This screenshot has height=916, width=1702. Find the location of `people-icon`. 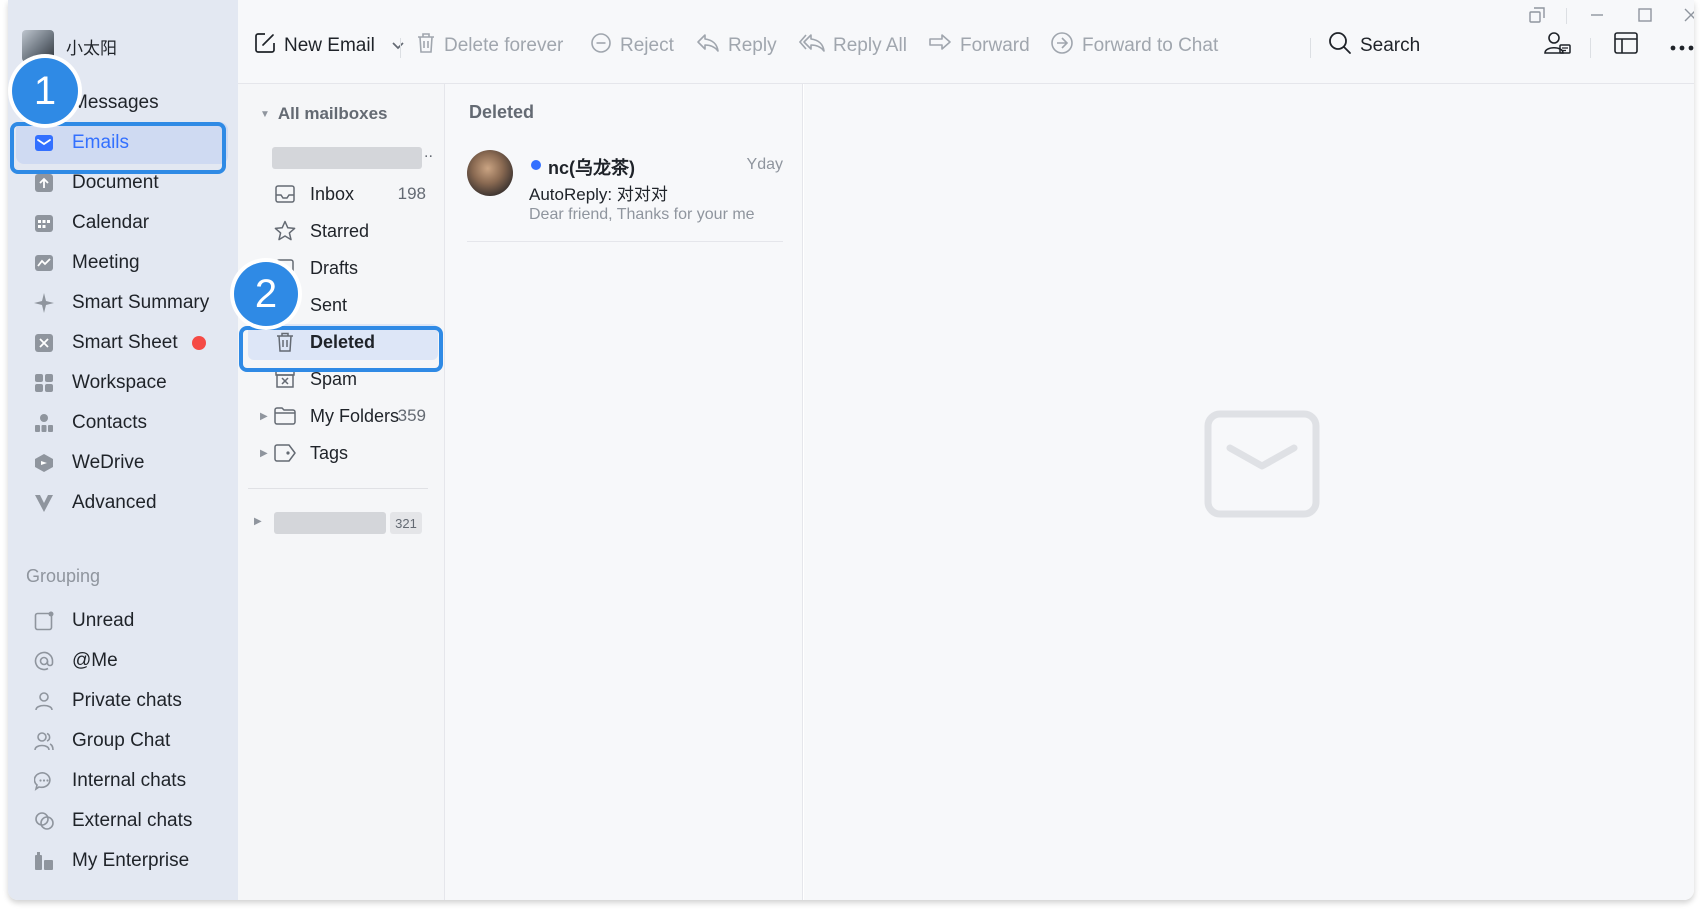

people-icon is located at coordinates (44, 741).